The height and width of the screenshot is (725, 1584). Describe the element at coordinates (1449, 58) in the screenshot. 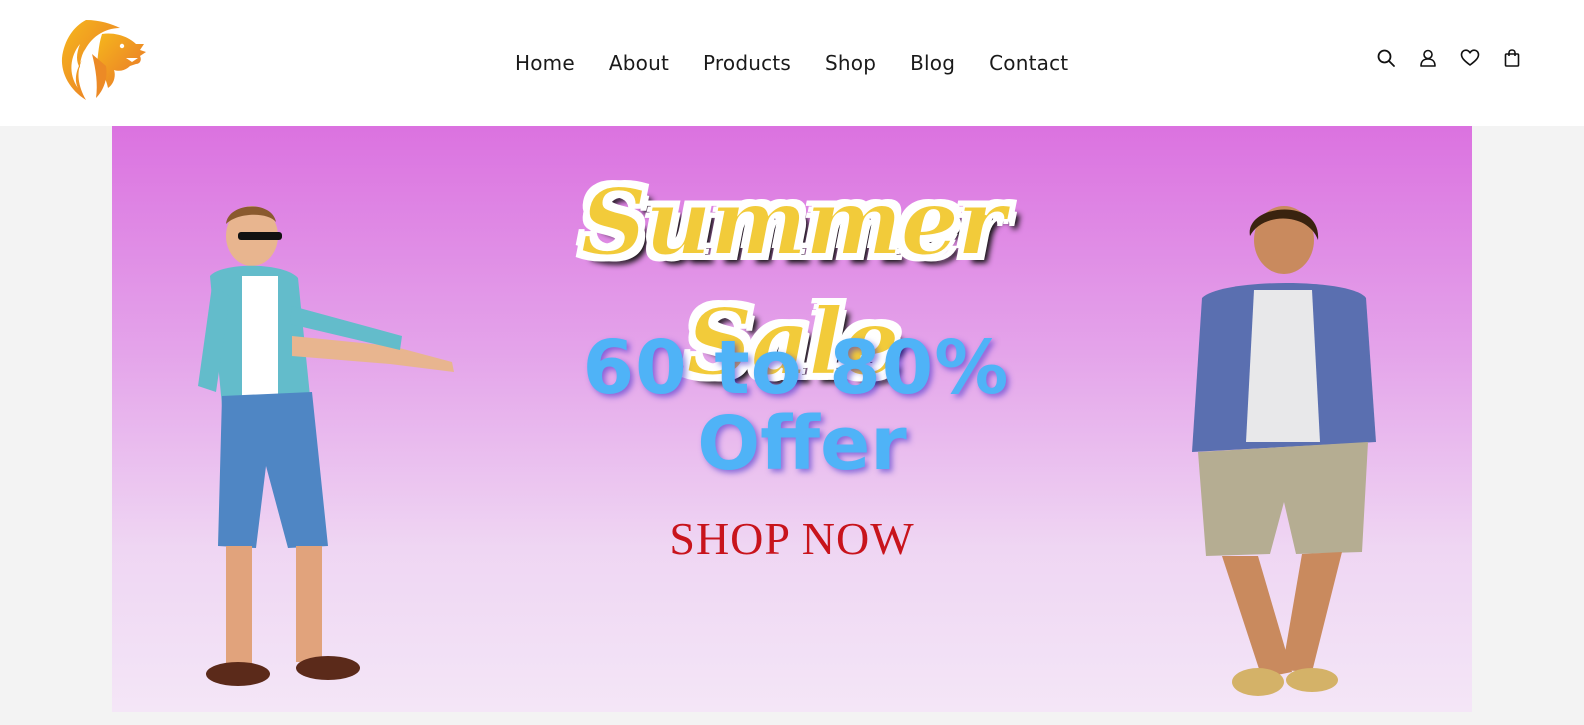

I see `header-icons` at that location.